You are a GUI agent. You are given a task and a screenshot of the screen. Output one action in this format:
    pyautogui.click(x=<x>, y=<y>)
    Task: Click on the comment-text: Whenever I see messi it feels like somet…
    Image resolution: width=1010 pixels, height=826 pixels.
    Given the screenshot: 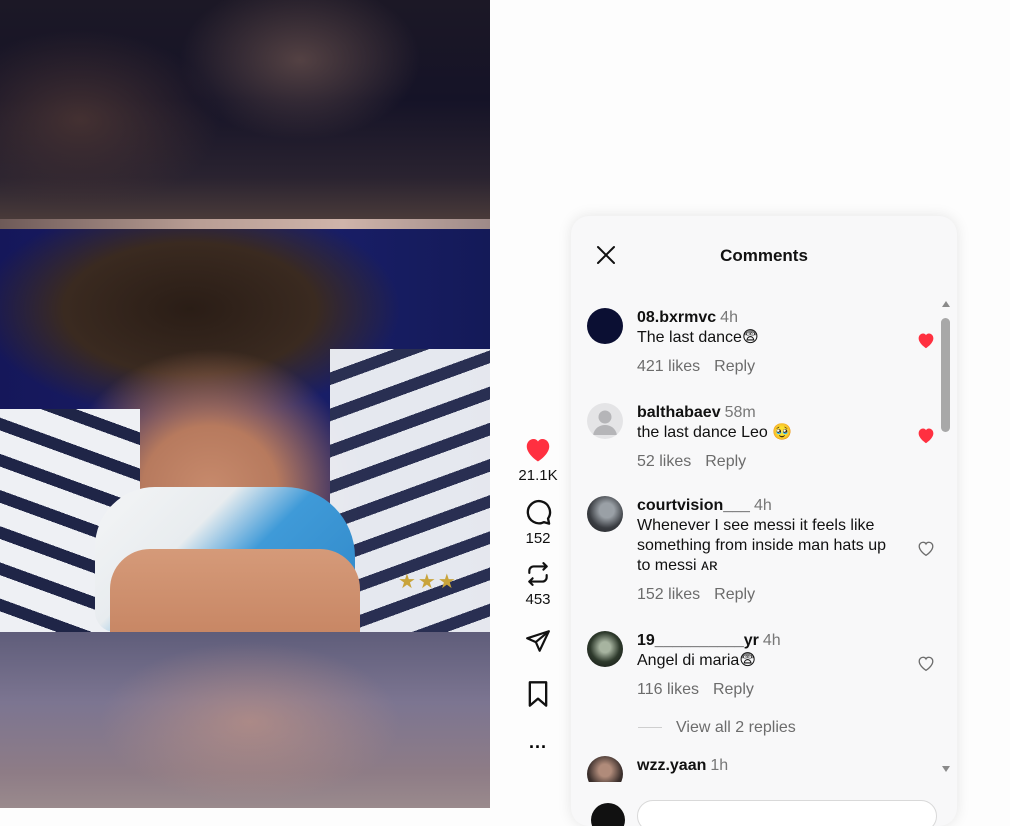 What is the action you would take?
    pyautogui.click(x=762, y=545)
    